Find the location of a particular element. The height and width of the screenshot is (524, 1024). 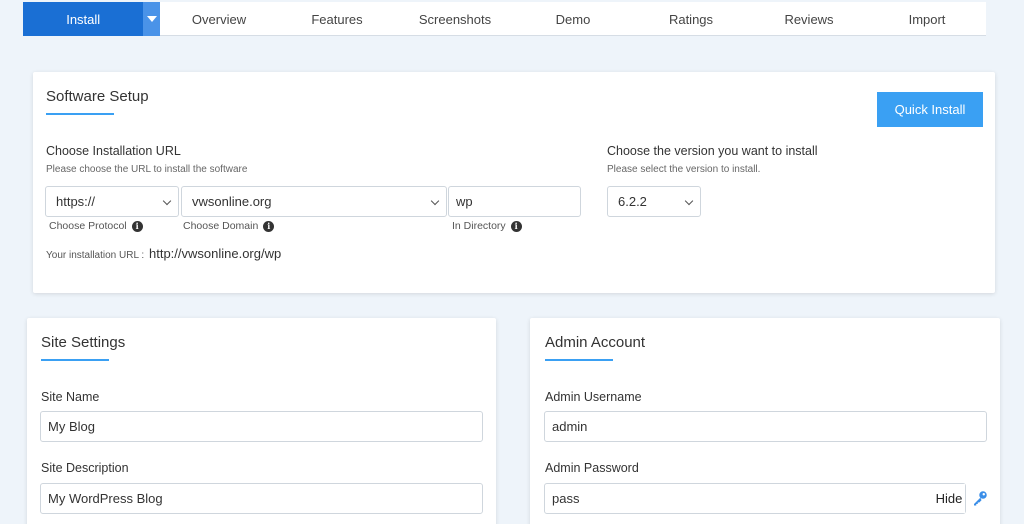

protocol-select: https:// is located at coordinates (112, 201).